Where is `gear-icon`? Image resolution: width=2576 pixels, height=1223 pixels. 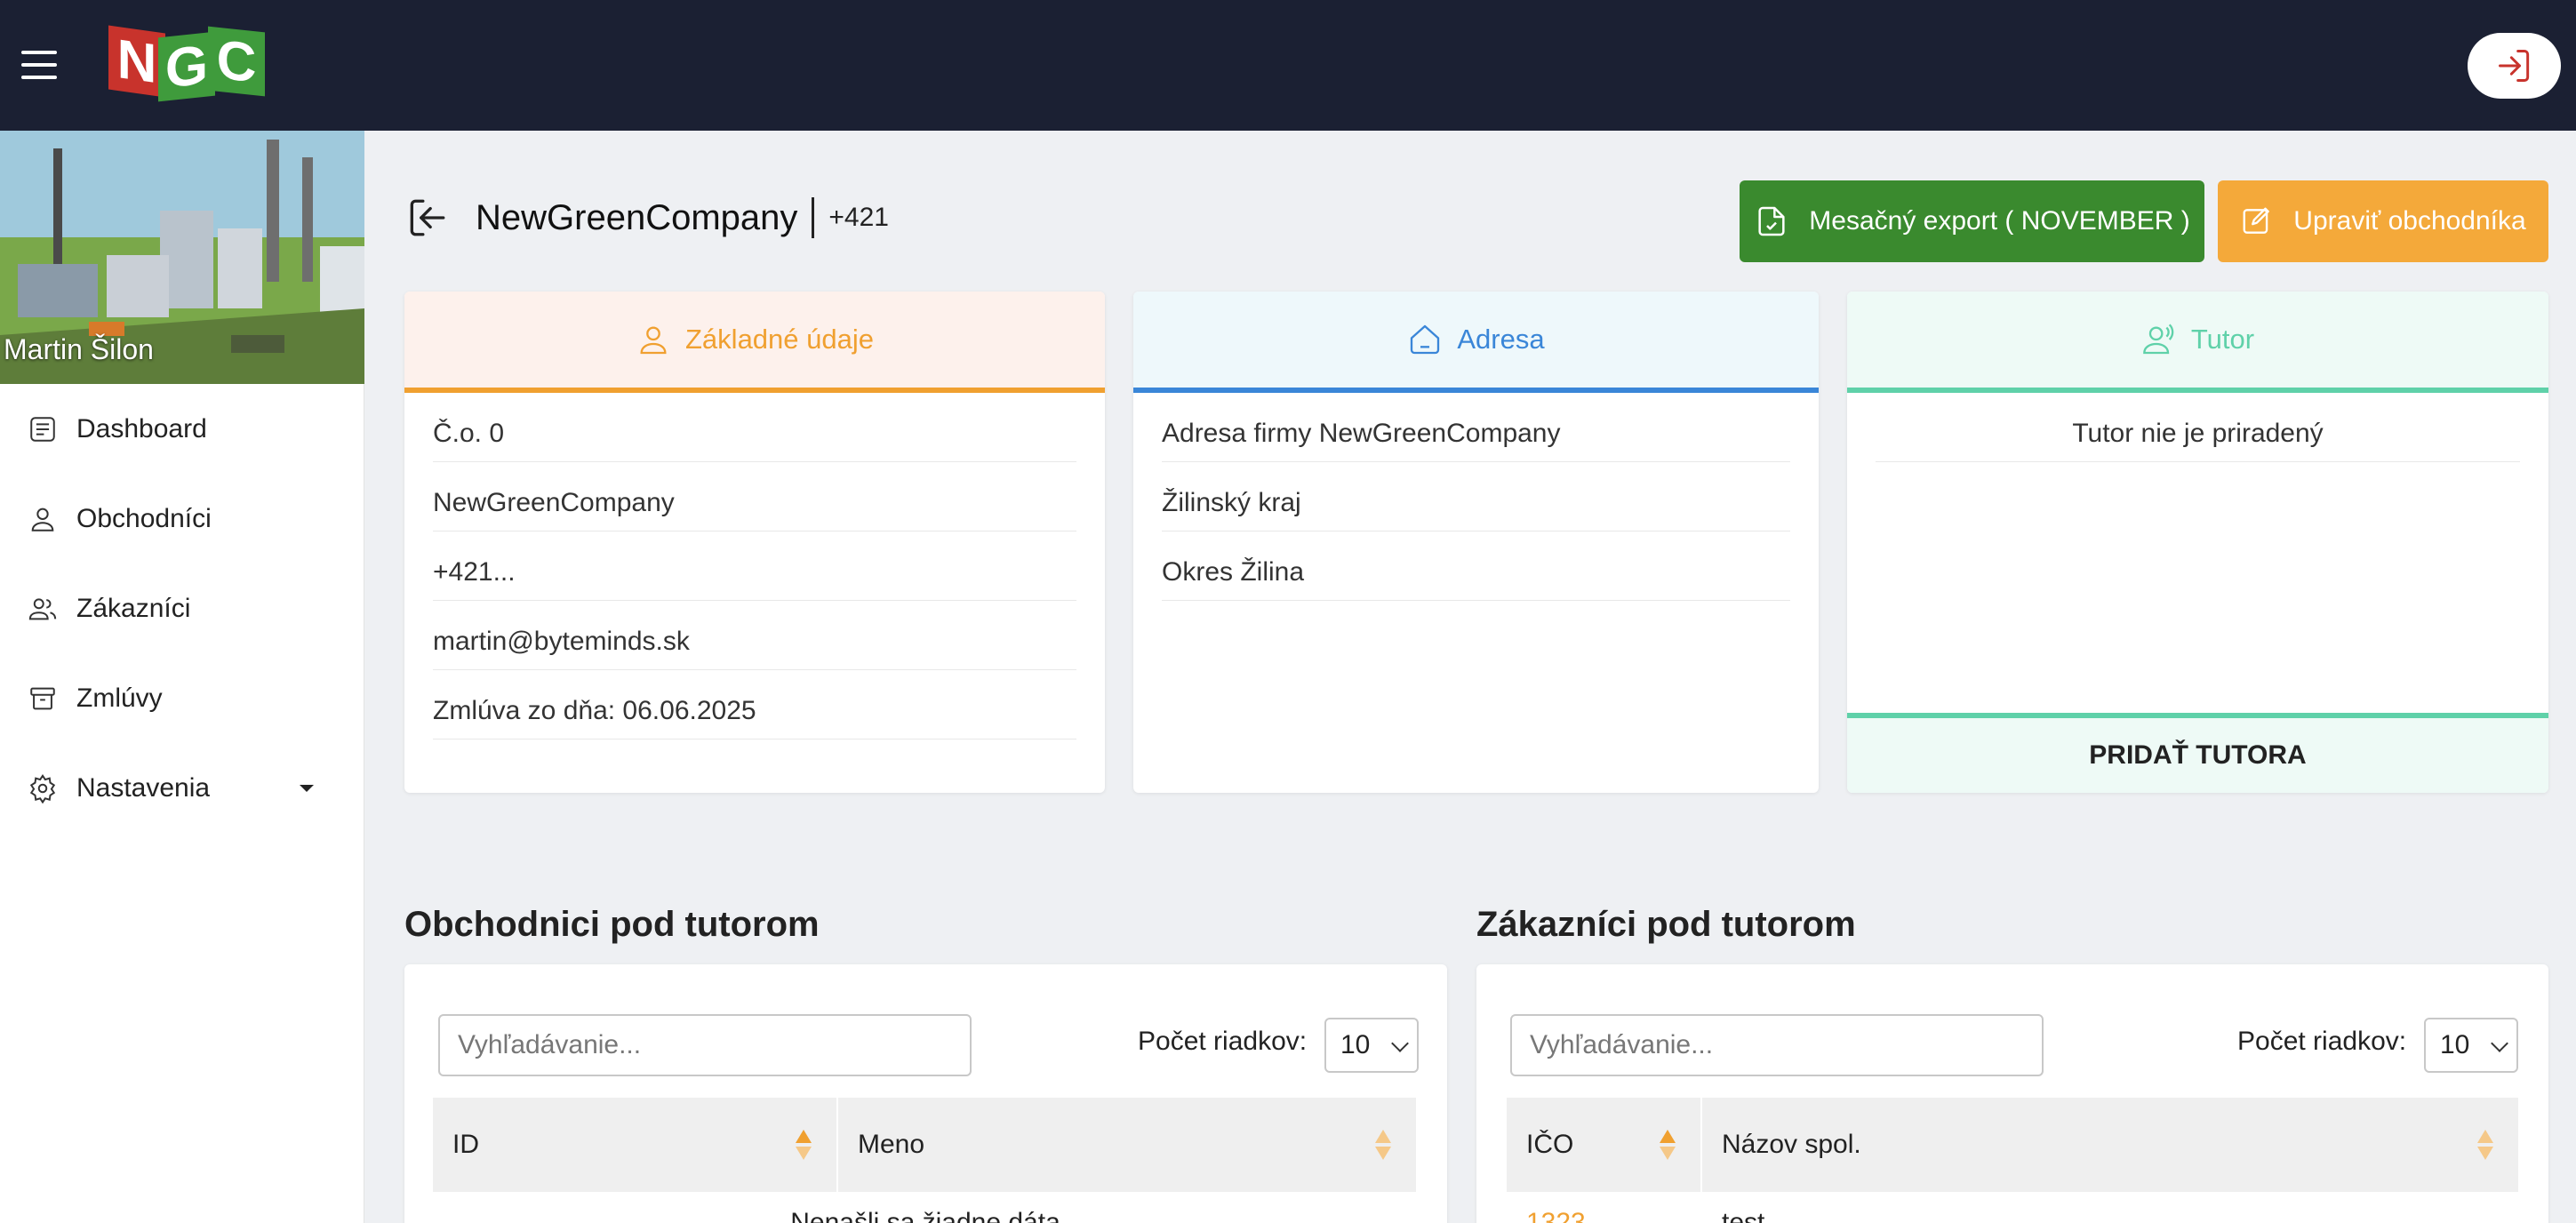 gear-icon is located at coordinates (42, 788).